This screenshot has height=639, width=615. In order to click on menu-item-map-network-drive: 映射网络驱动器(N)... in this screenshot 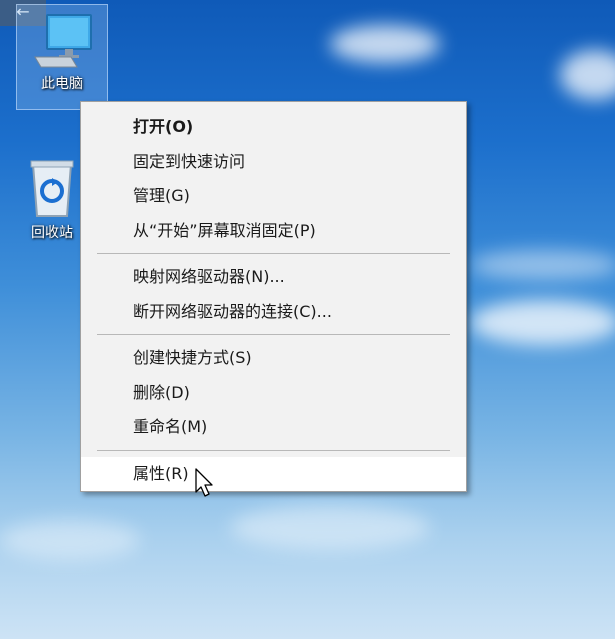, I will do `click(273, 277)`.